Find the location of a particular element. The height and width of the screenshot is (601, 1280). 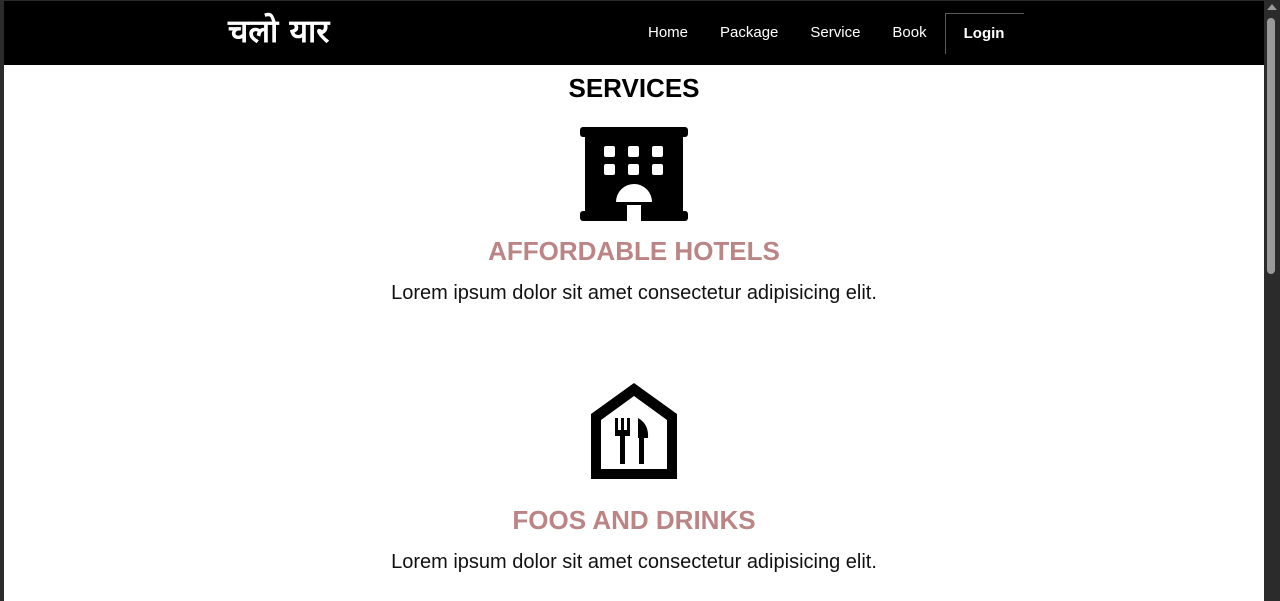

nav-link-home: Home is located at coordinates (668, 33).